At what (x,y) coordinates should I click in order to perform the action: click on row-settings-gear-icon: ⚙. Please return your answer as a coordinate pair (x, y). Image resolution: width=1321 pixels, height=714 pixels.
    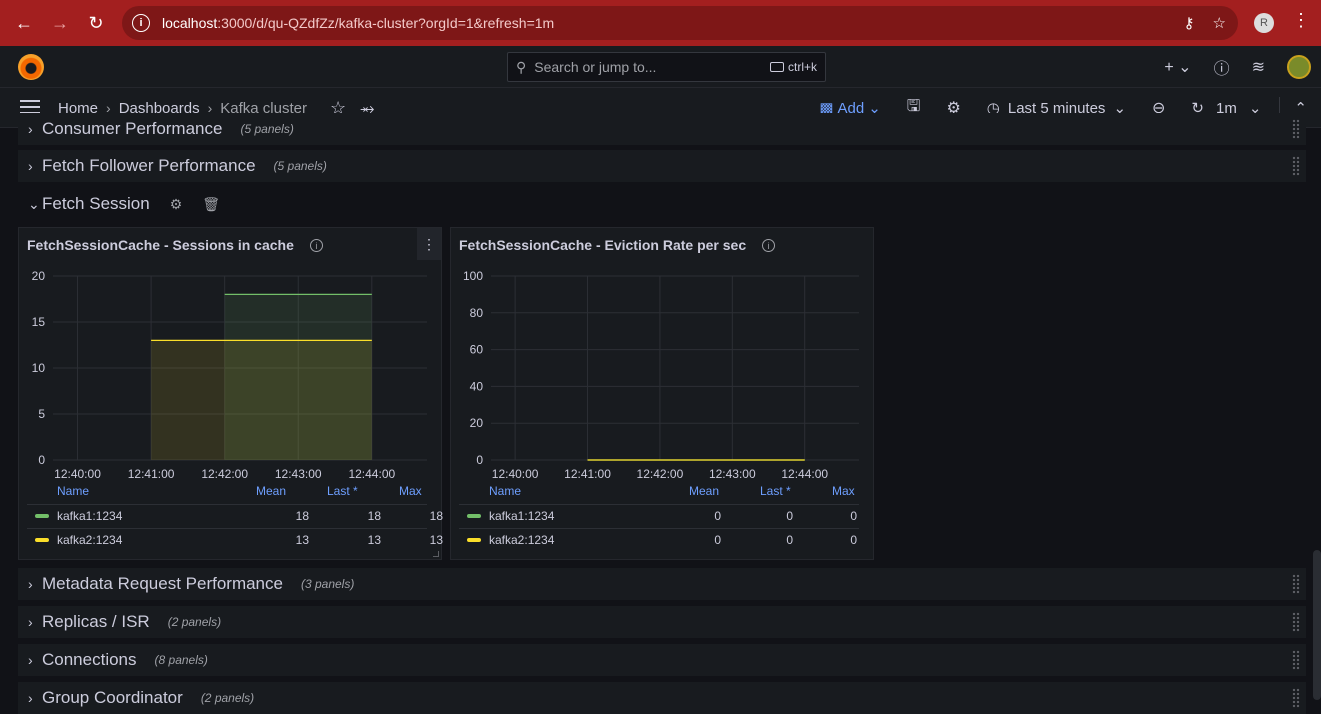
    Looking at the image, I should click on (176, 204).